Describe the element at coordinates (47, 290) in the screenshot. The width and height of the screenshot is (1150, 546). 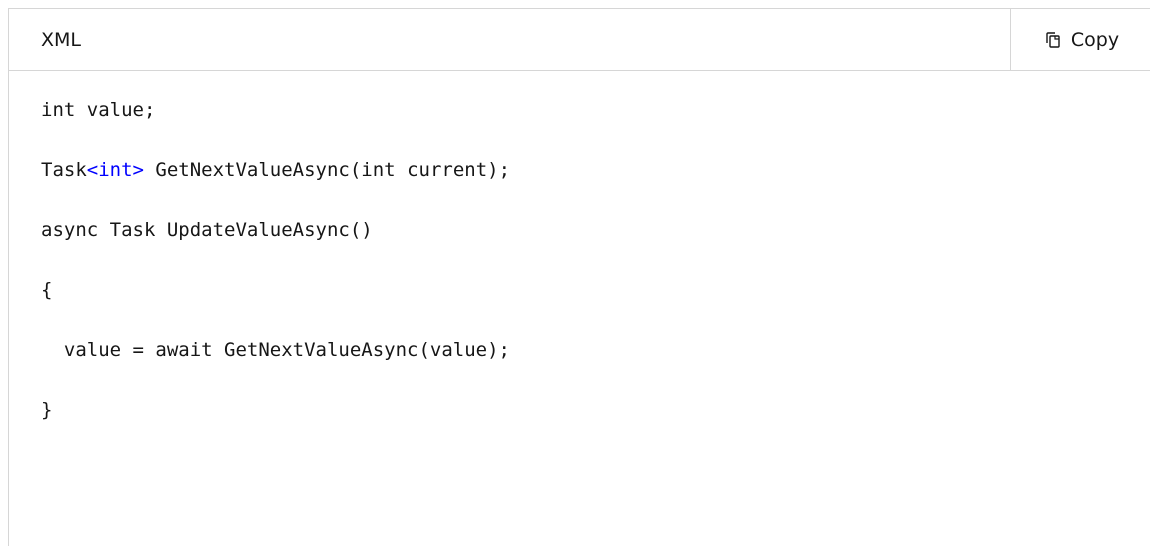
I see `code-text: {` at that location.